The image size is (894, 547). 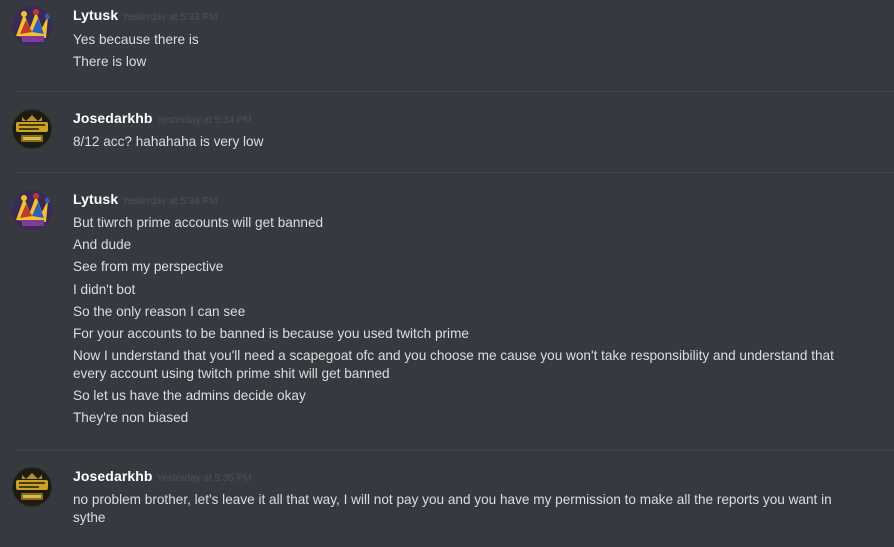 What do you see at coordinates (110, 62) in the screenshot?
I see `message-line: There is low` at bounding box center [110, 62].